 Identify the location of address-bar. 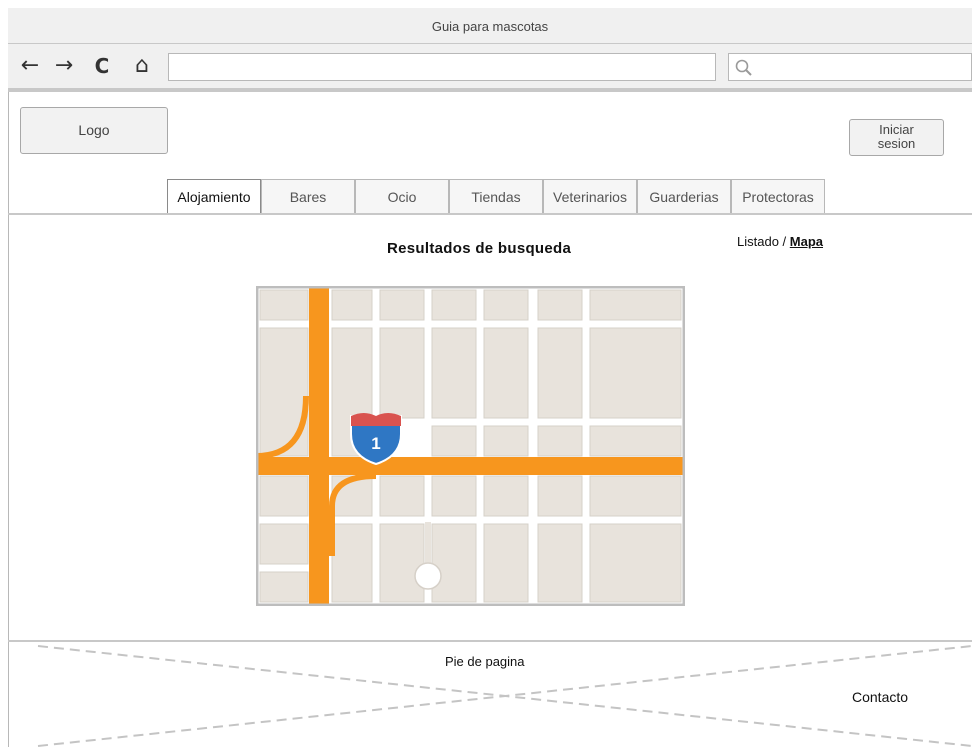
(442, 67).